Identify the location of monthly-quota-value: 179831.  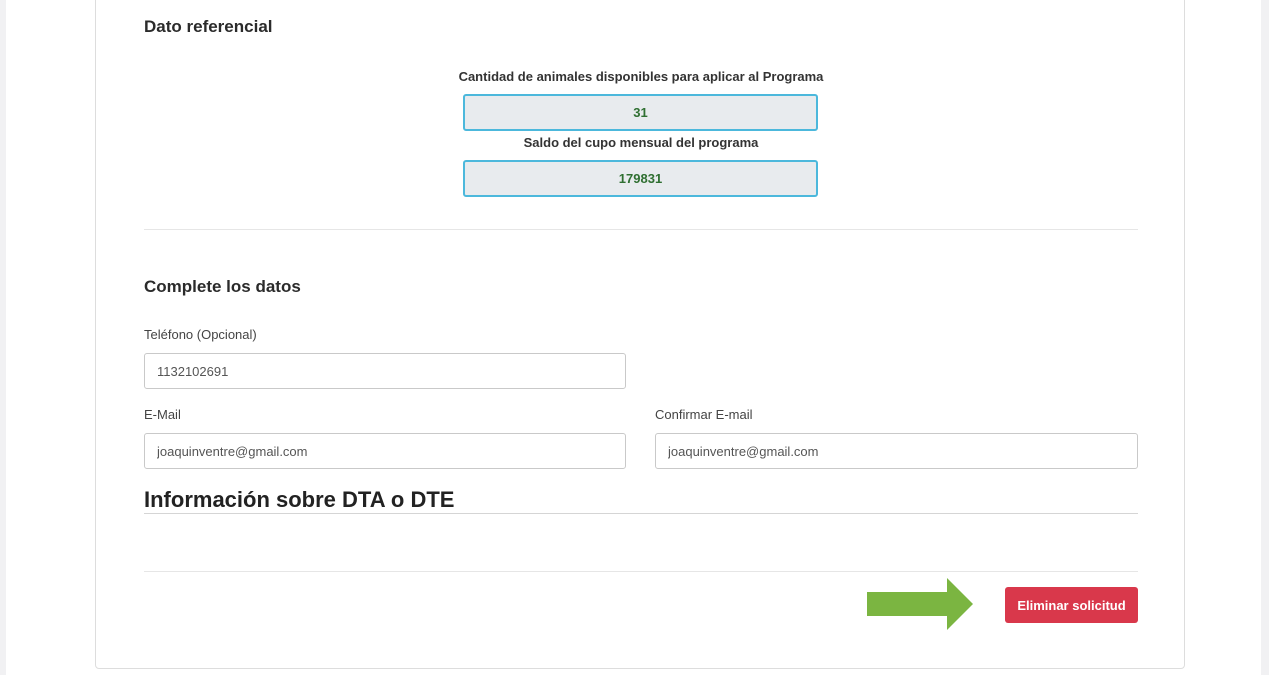
(640, 178).